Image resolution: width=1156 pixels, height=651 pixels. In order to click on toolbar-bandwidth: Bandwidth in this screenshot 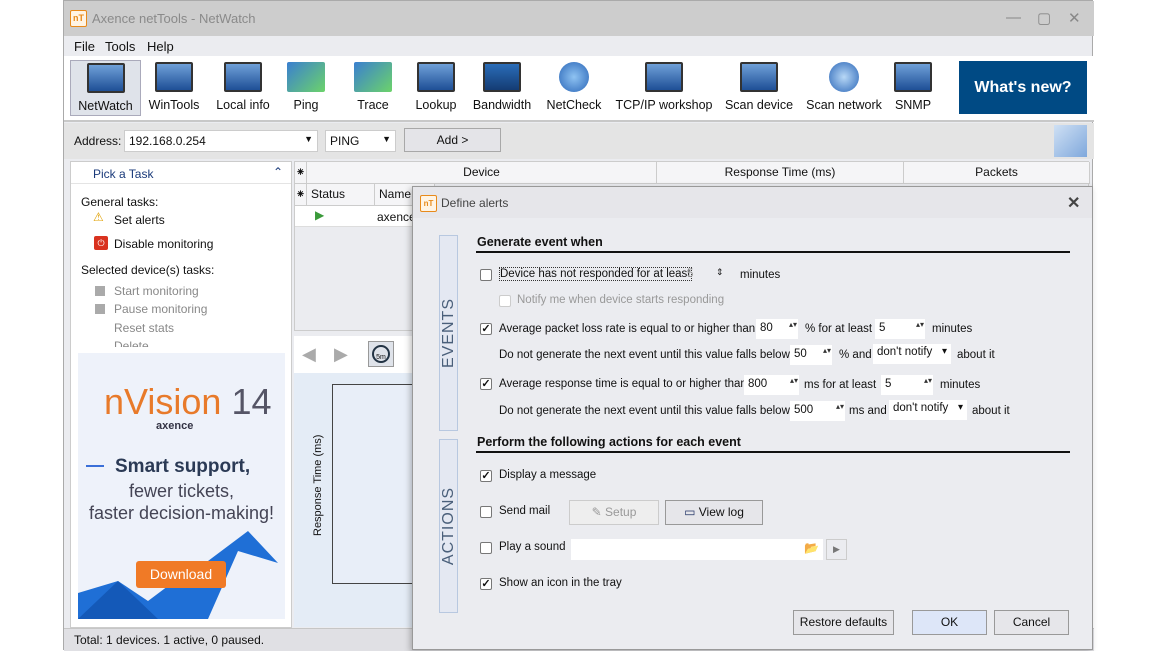, I will do `click(502, 88)`.